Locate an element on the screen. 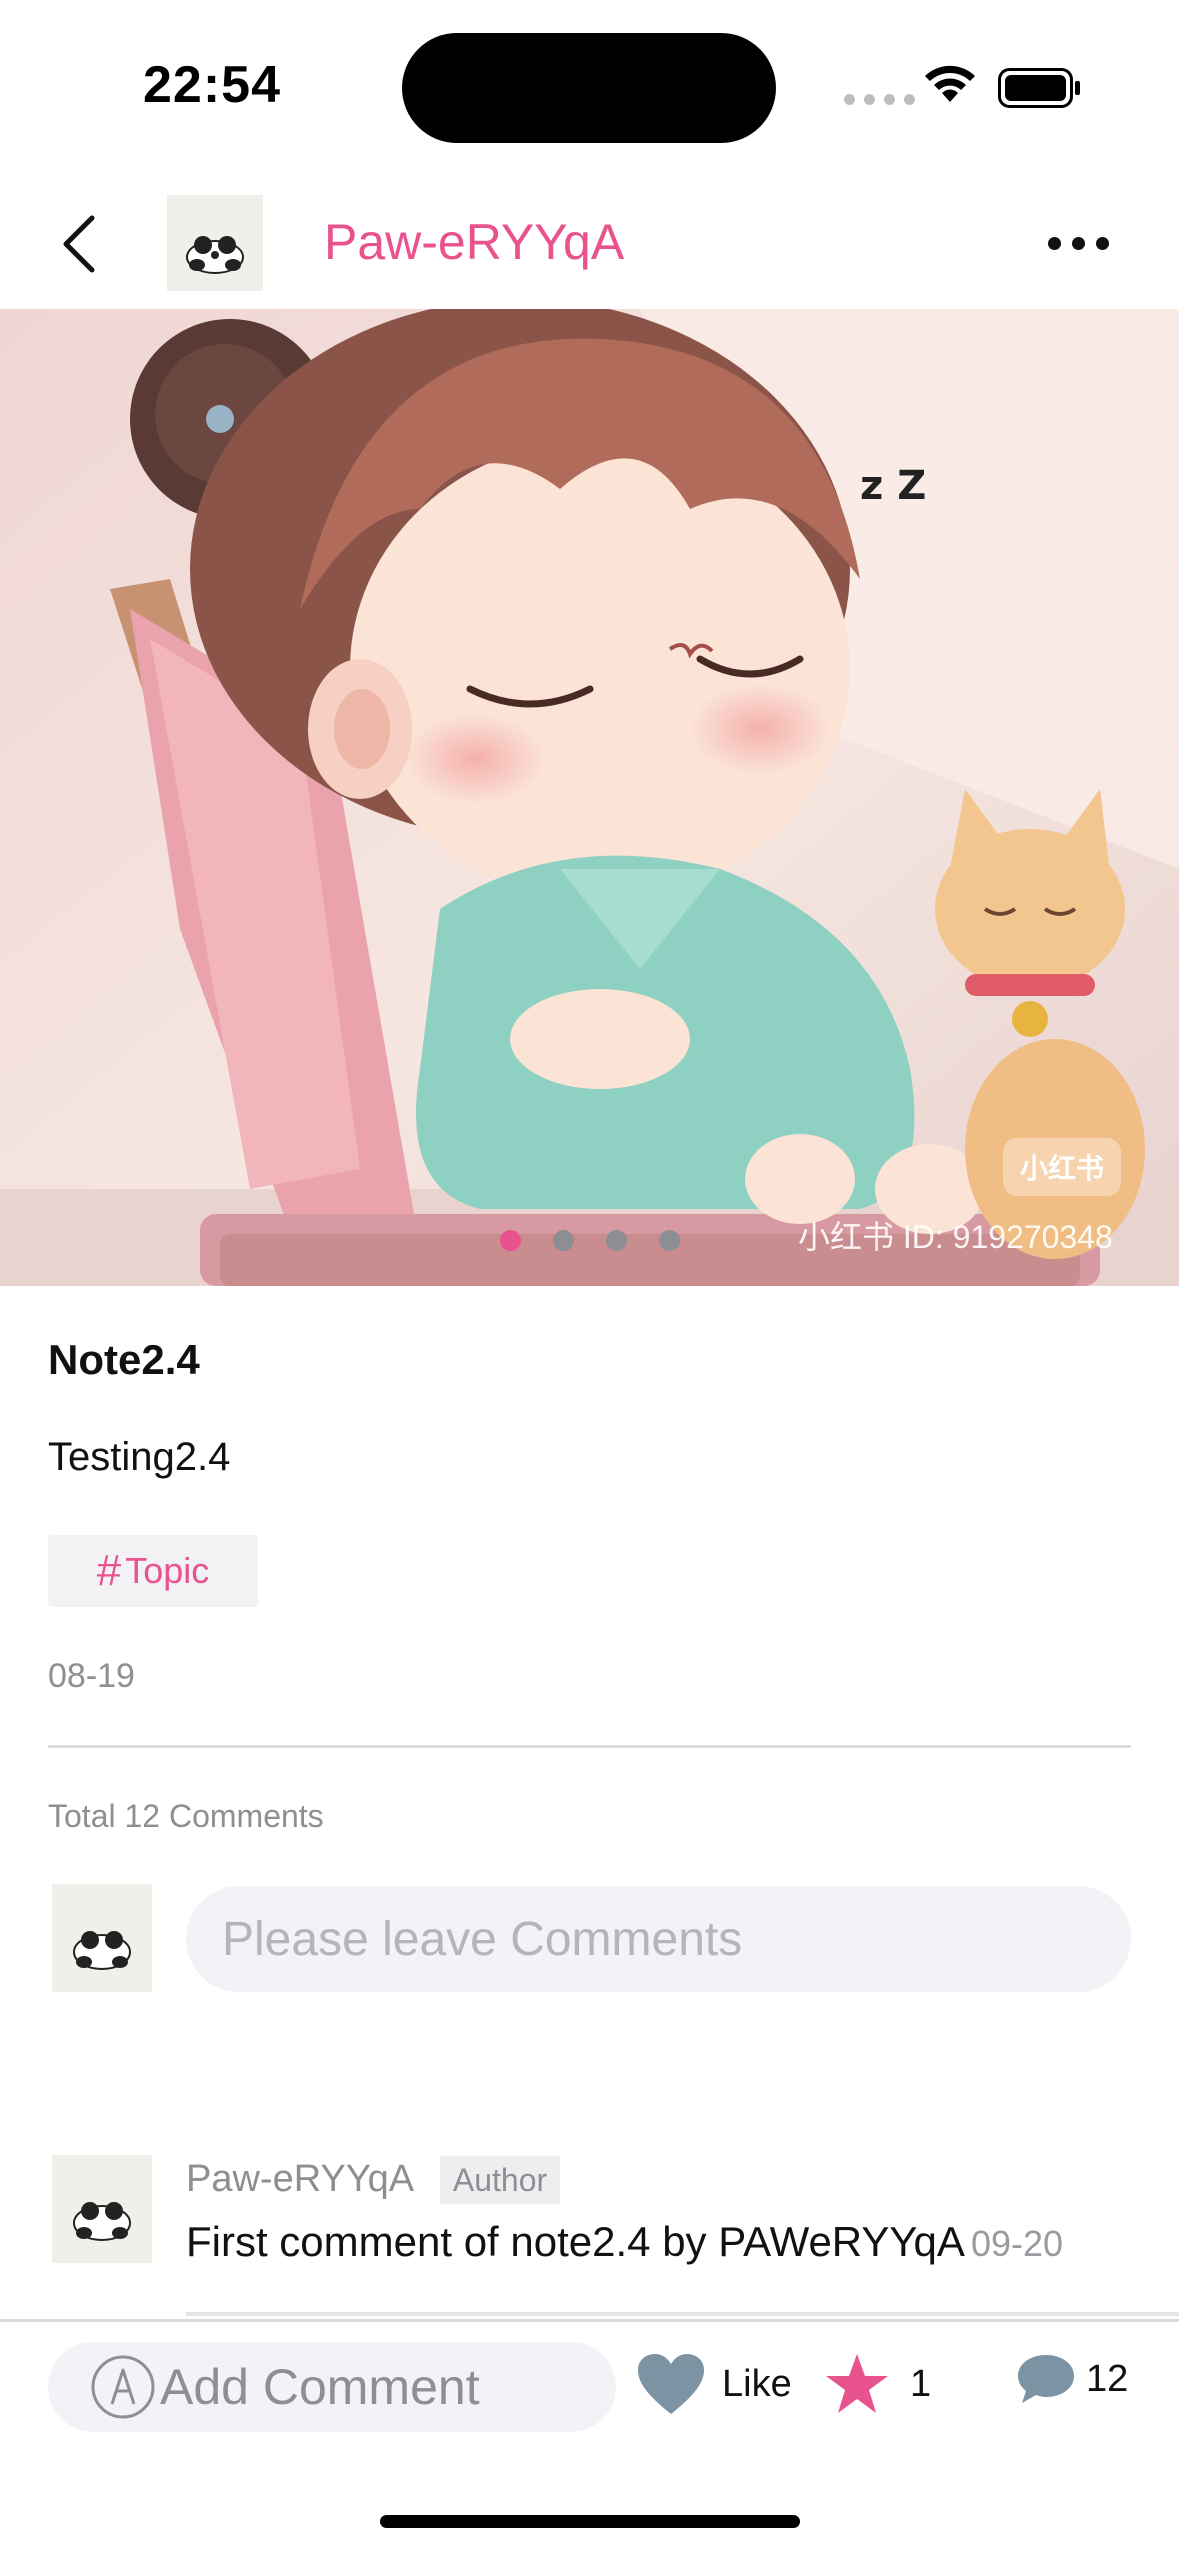 The width and height of the screenshot is (1179, 2556). topic-label: Topic is located at coordinates (167, 1570).